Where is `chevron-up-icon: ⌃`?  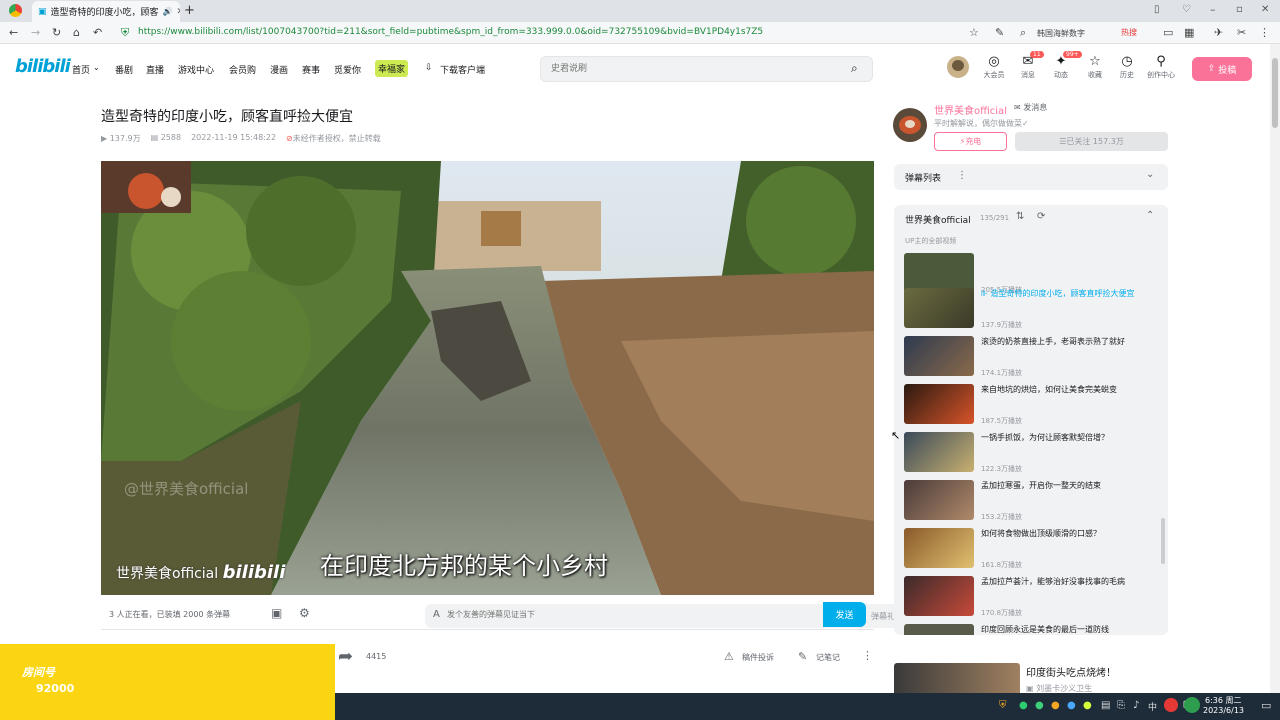
chevron-up-icon: ⌃ is located at coordinates (1150, 215).